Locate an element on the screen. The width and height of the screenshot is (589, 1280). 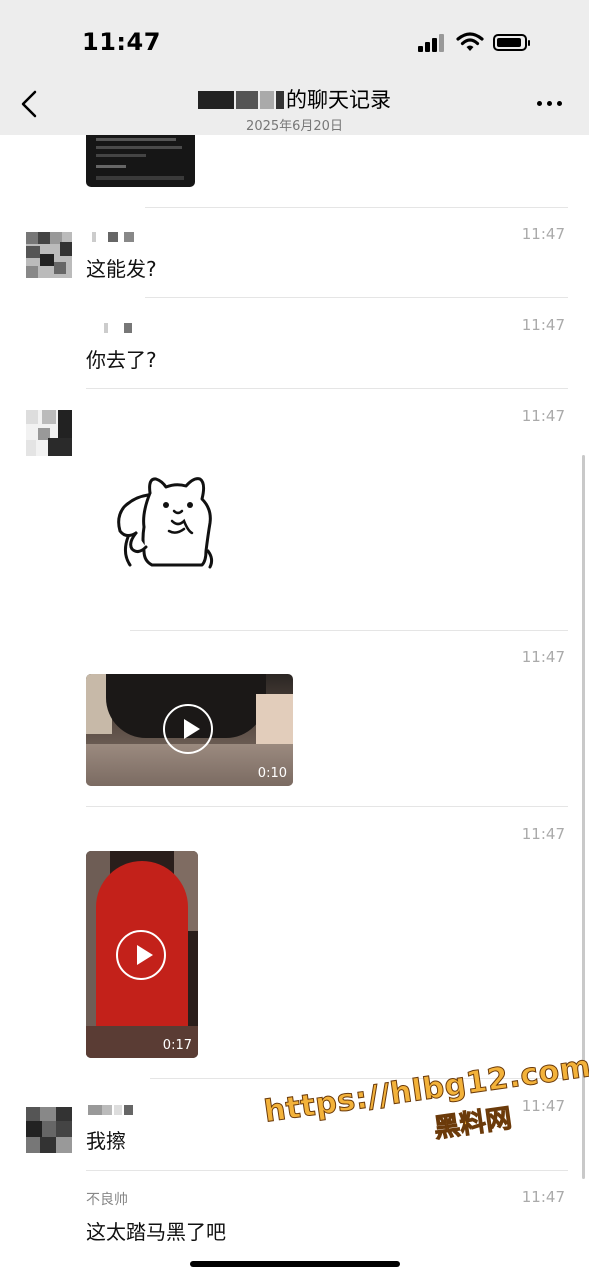
chat-message: 不良帅 11:47 这太踏马黑了吧 is located at coordinates (294, 1223).